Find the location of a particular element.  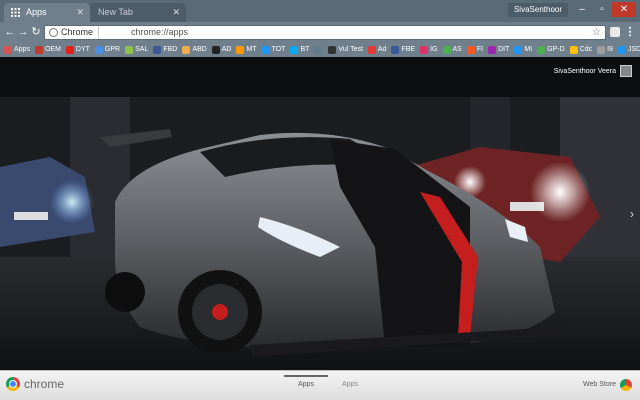

extension-icon is located at coordinates (615, 32).